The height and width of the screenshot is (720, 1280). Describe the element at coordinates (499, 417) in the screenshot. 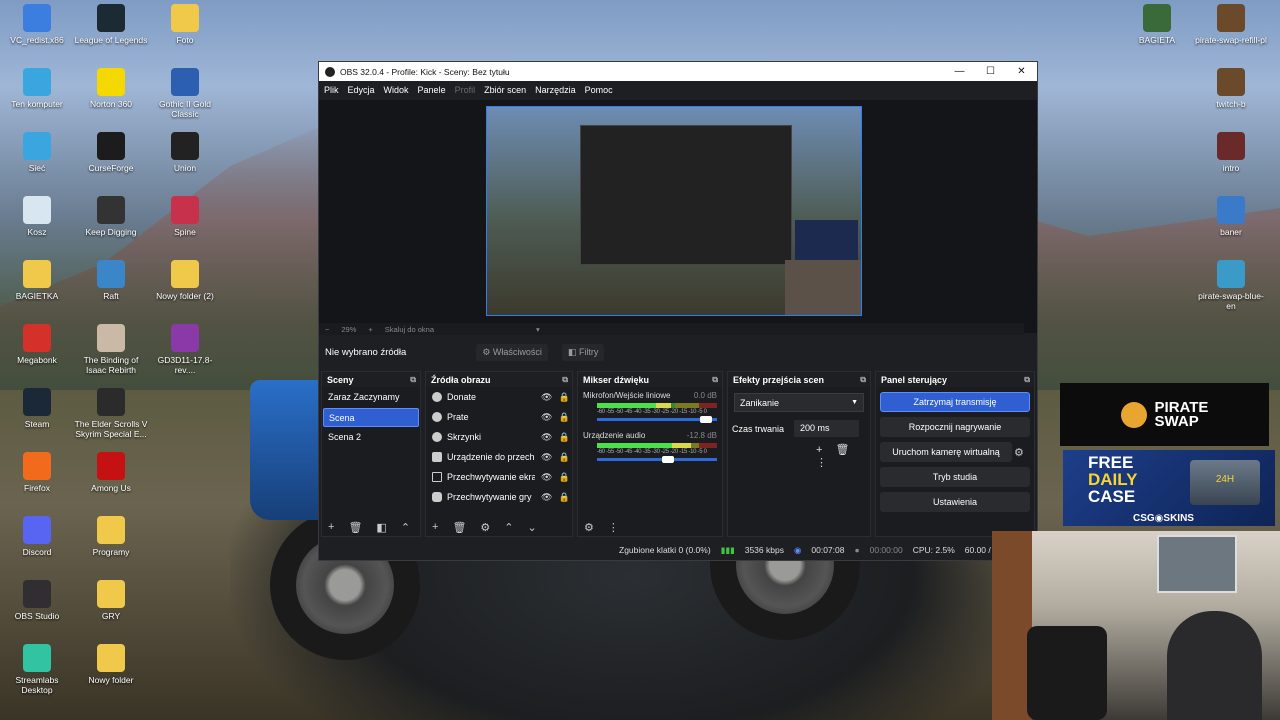

I see `source-item: Prate 👁 🔒` at that location.